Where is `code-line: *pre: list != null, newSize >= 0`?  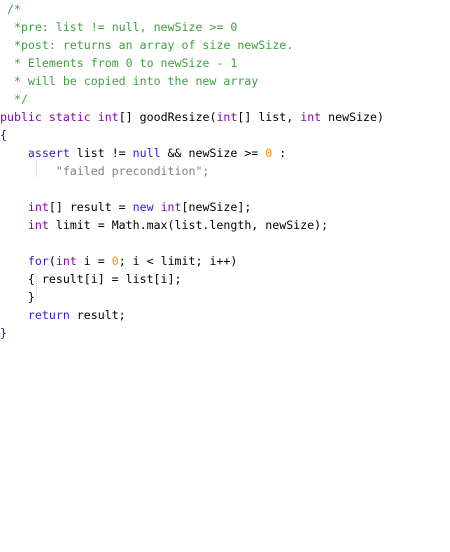
code-line: *pre: list != null, newSize >= 0 is located at coordinates (118, 27).